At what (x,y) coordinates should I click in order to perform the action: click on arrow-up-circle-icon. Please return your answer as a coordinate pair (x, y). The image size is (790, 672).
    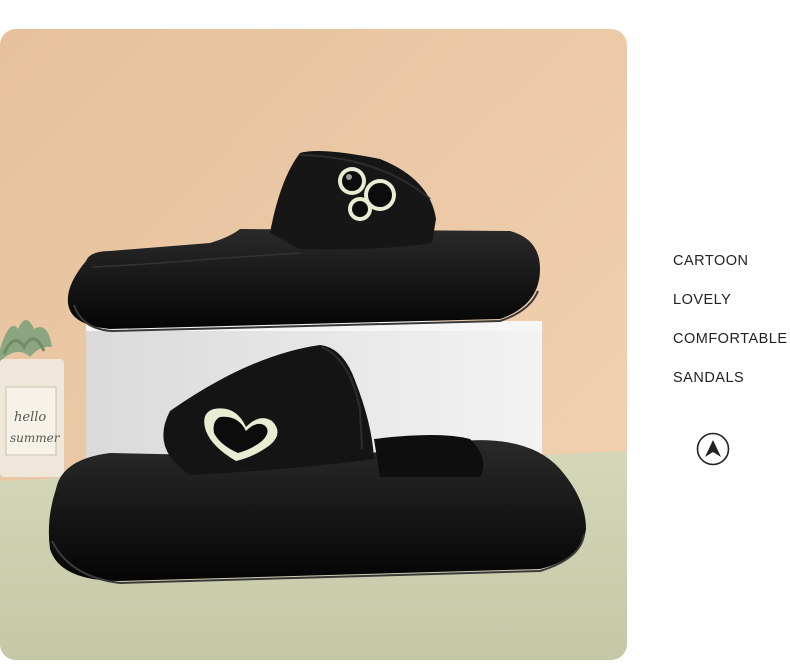
    Looking at the image, I should click on (713, 449).